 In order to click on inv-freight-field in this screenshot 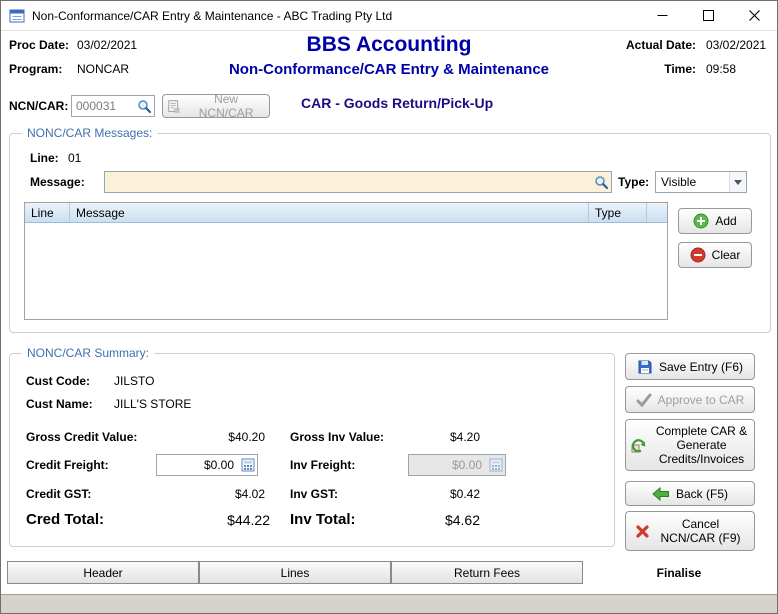, I will do `click(457, 465)`.